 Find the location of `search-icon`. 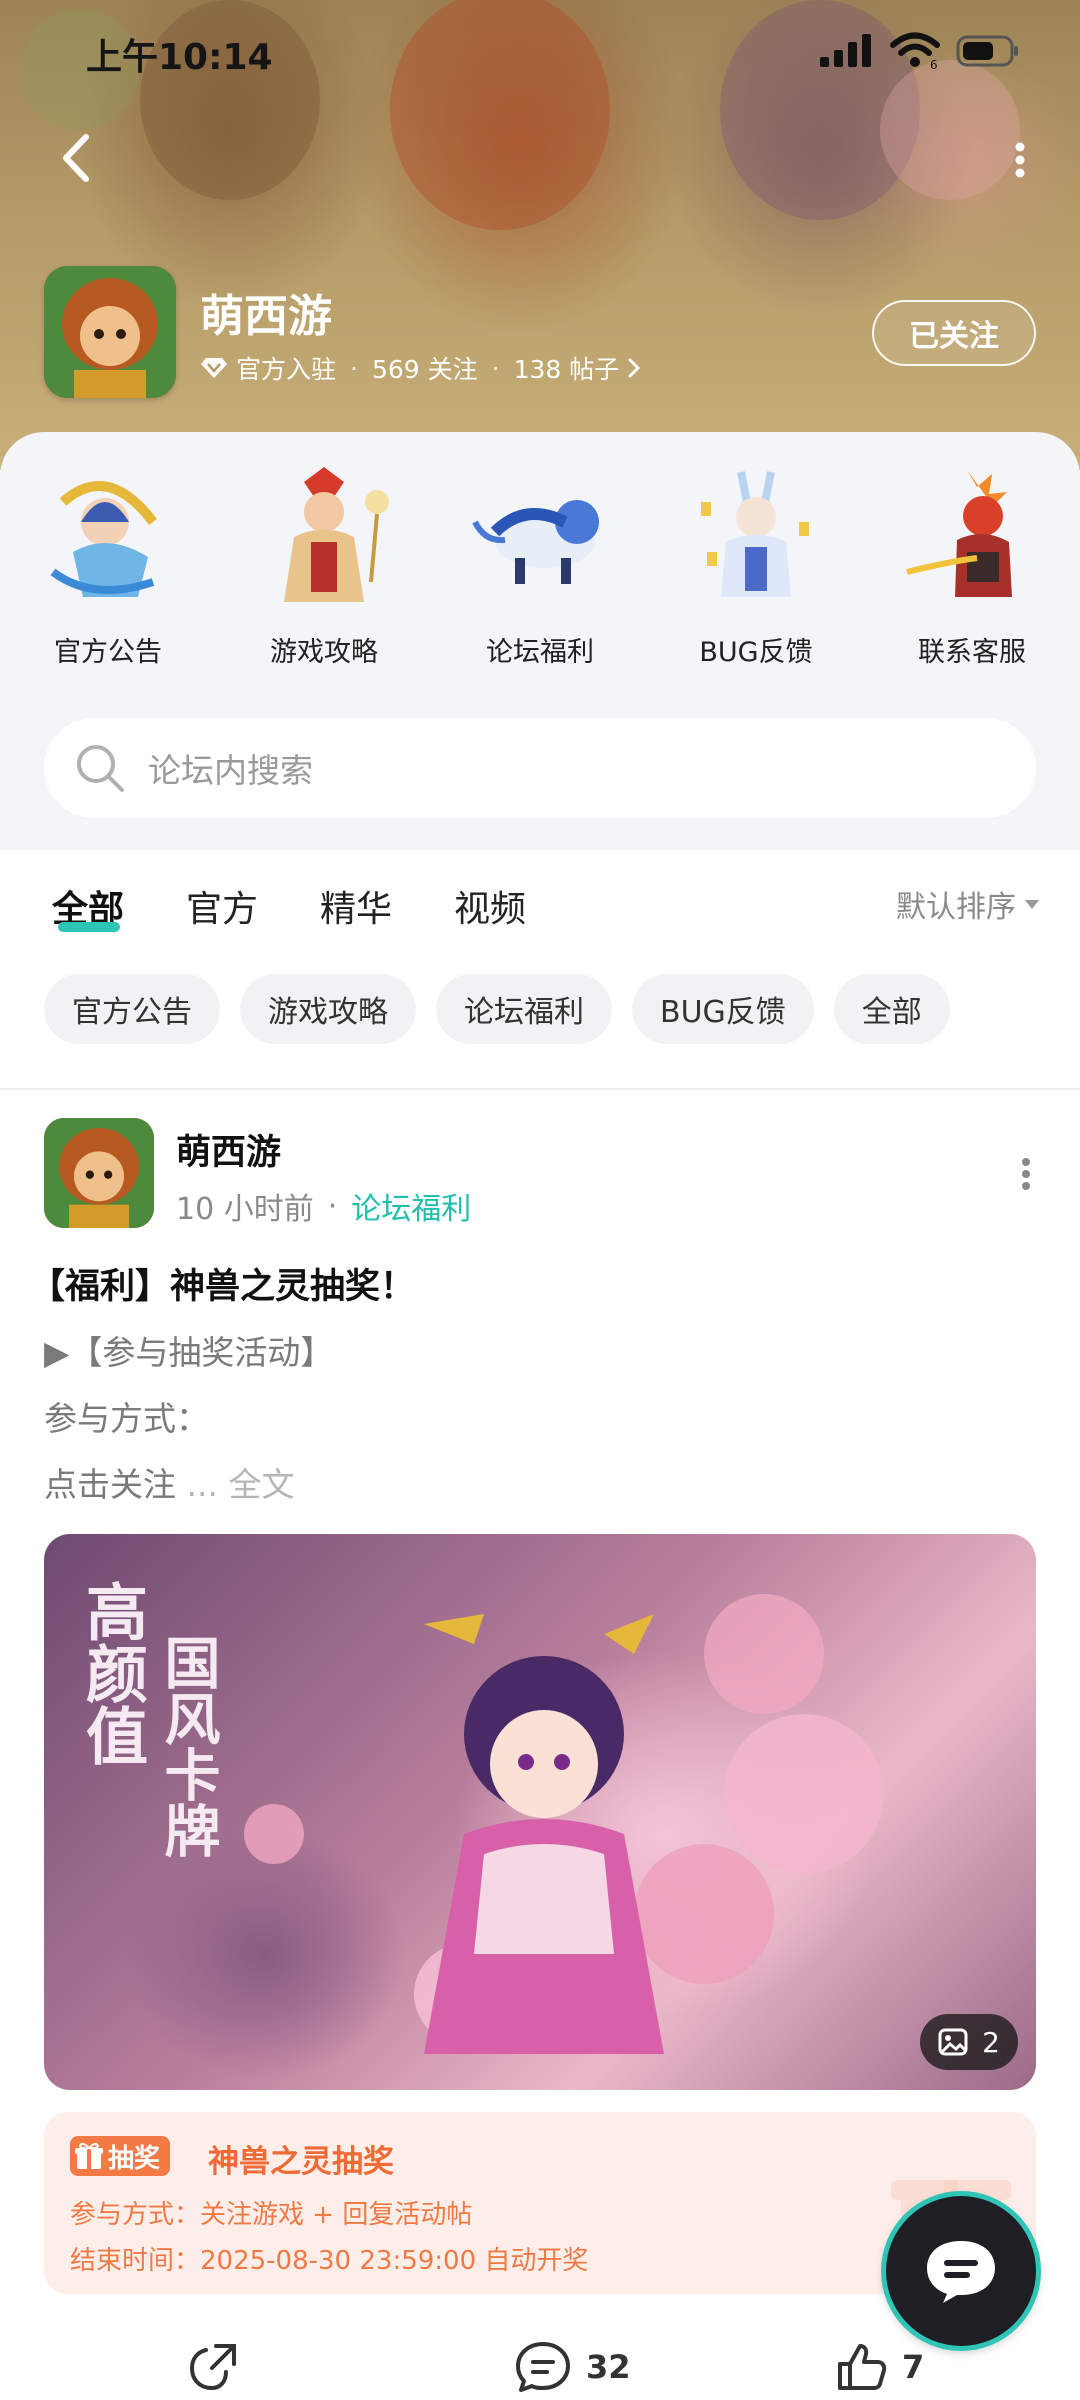

search-icon is located at coordinates (100, 768).